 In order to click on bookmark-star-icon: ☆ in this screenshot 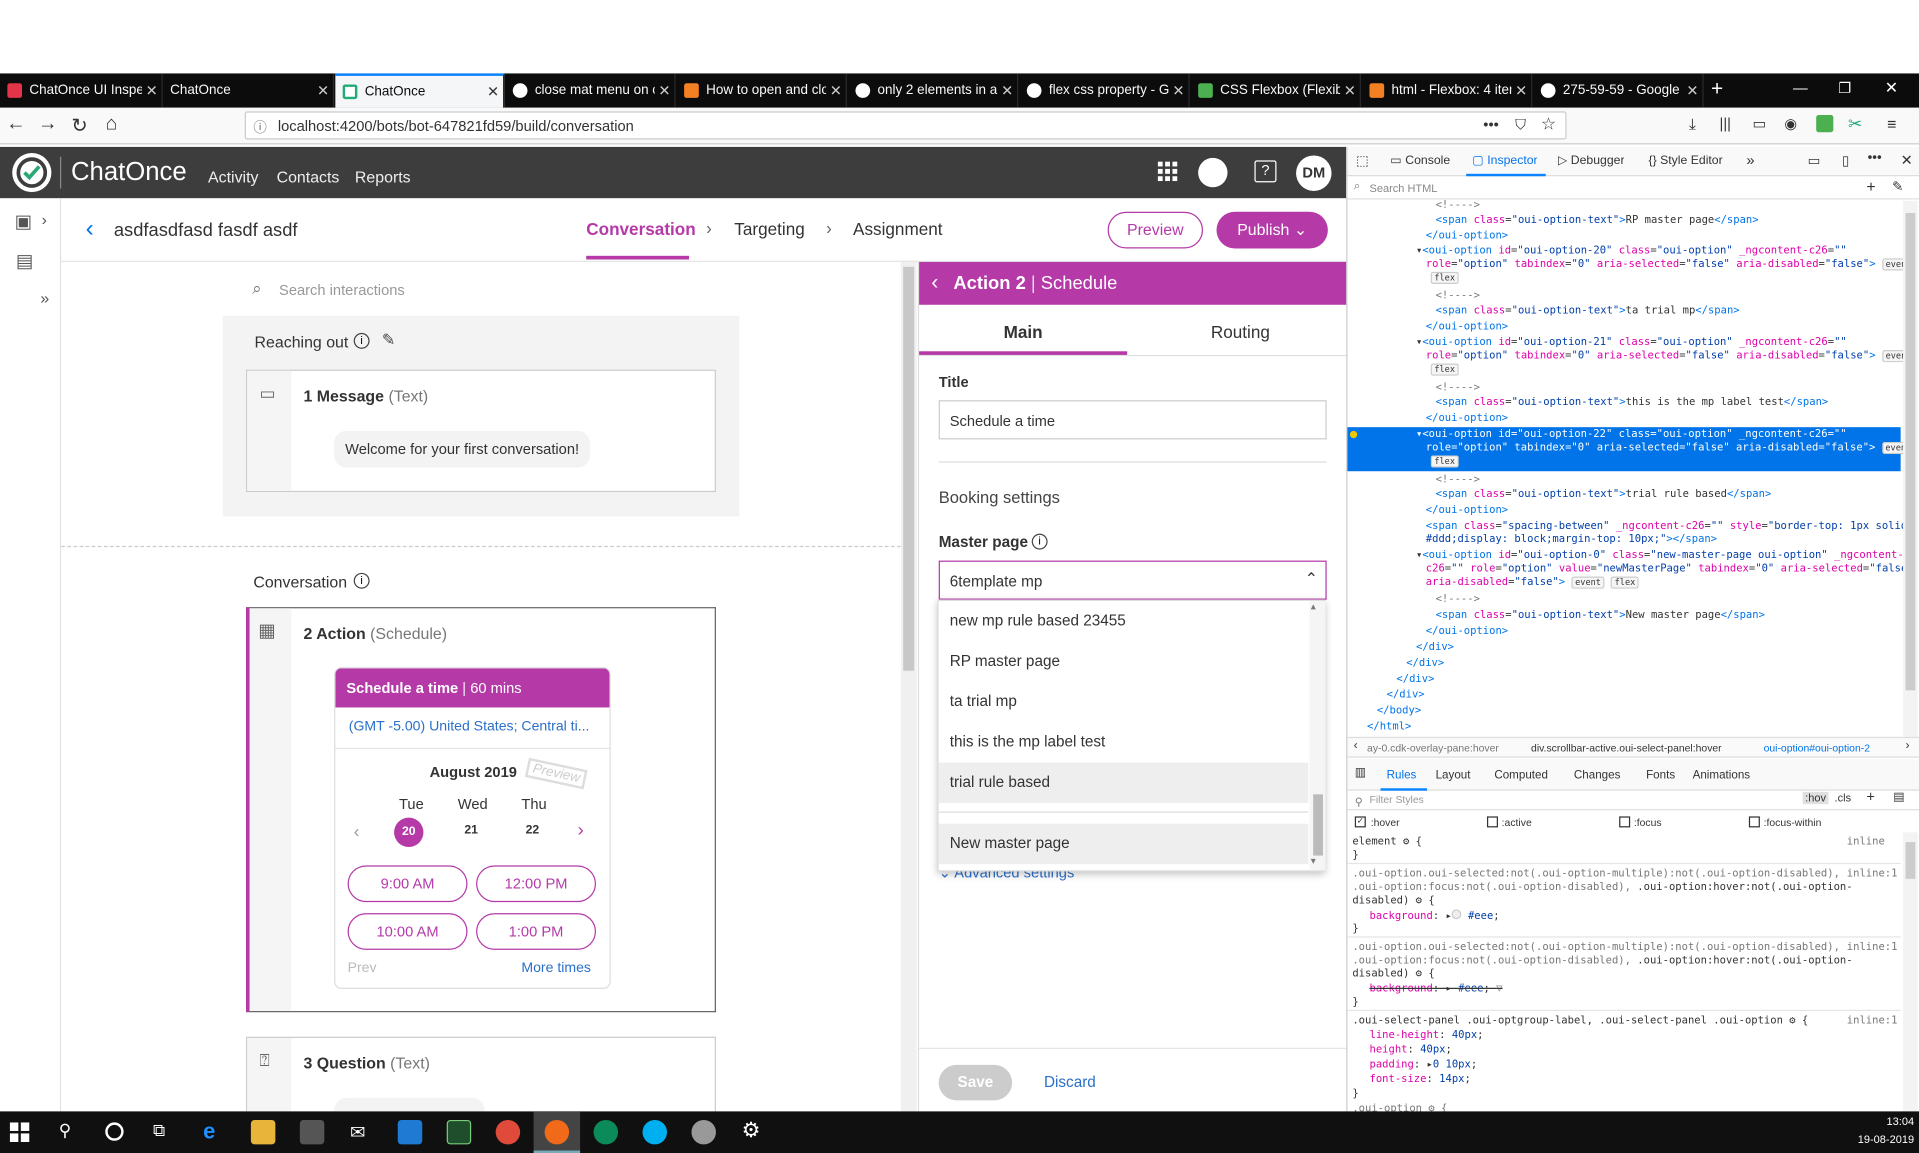, I will do `click(1548, 124)`.